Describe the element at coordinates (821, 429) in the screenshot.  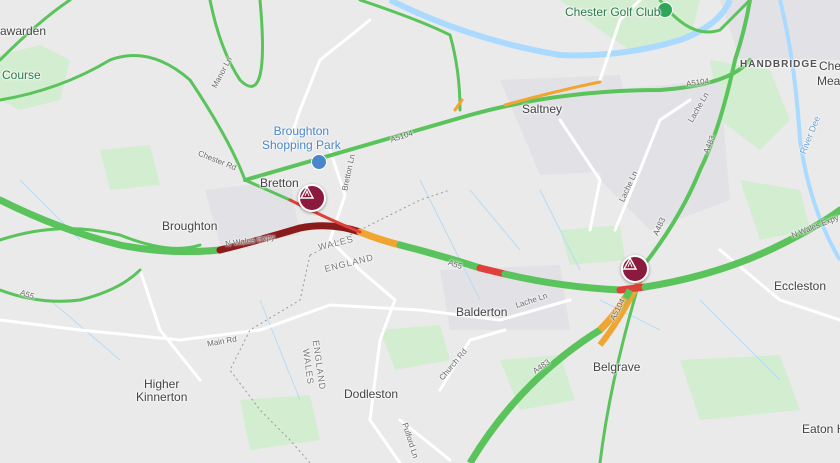
I see `place-eaton: Eaton H` at that location.